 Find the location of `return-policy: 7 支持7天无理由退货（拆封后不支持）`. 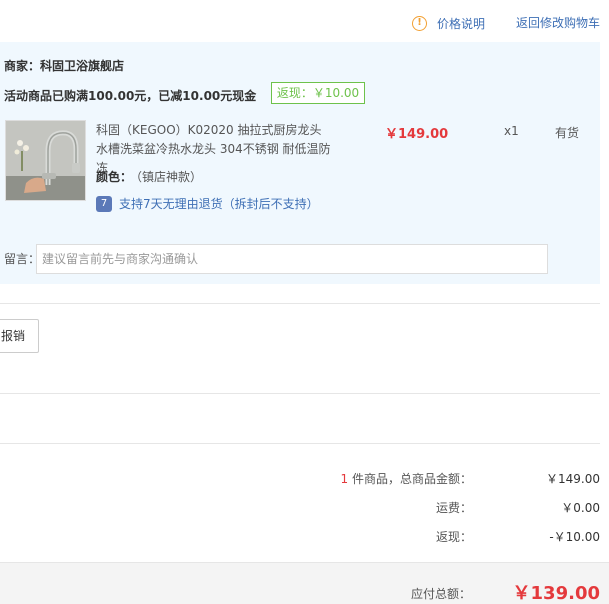

return-policy: 7 支持7天无理由退货（拆封后不支持） is located at coordinates (207, 203).